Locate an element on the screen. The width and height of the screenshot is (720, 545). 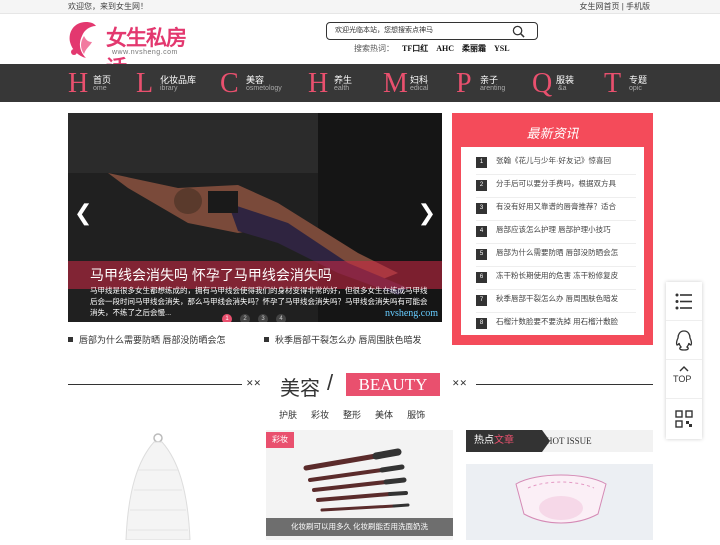
qq-penguin-icon is located at coordinates (684, 340).